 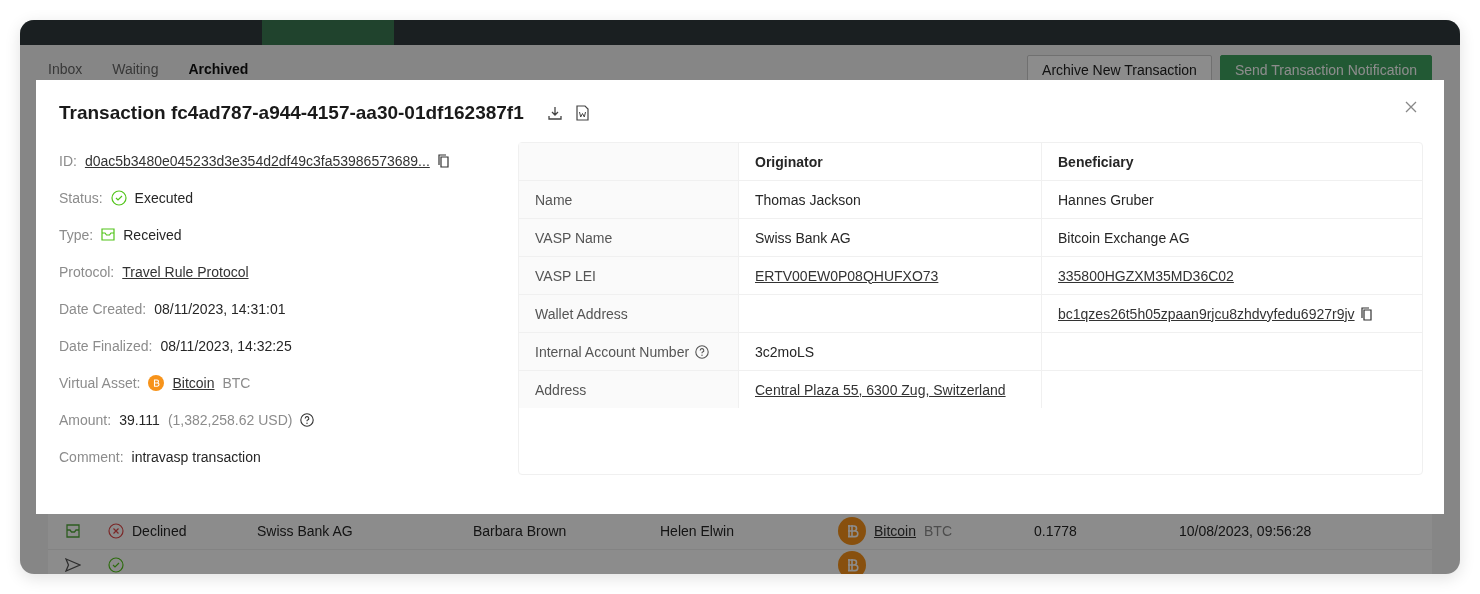 What do you see at coordinates (1096, 161) in the screenshot?
I see `column-header: Beneficiary` at bounding box center [1096, 161].